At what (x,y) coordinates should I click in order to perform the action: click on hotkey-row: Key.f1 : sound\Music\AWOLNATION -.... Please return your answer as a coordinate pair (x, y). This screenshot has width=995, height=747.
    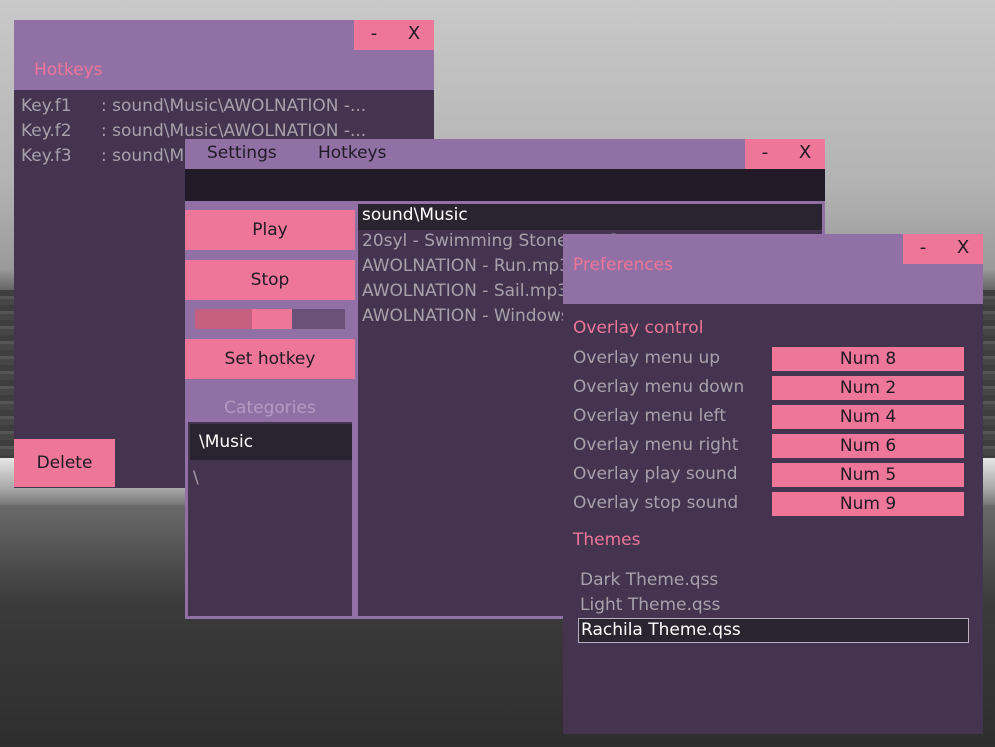
    Looking at the image, I should click on (193, 108).